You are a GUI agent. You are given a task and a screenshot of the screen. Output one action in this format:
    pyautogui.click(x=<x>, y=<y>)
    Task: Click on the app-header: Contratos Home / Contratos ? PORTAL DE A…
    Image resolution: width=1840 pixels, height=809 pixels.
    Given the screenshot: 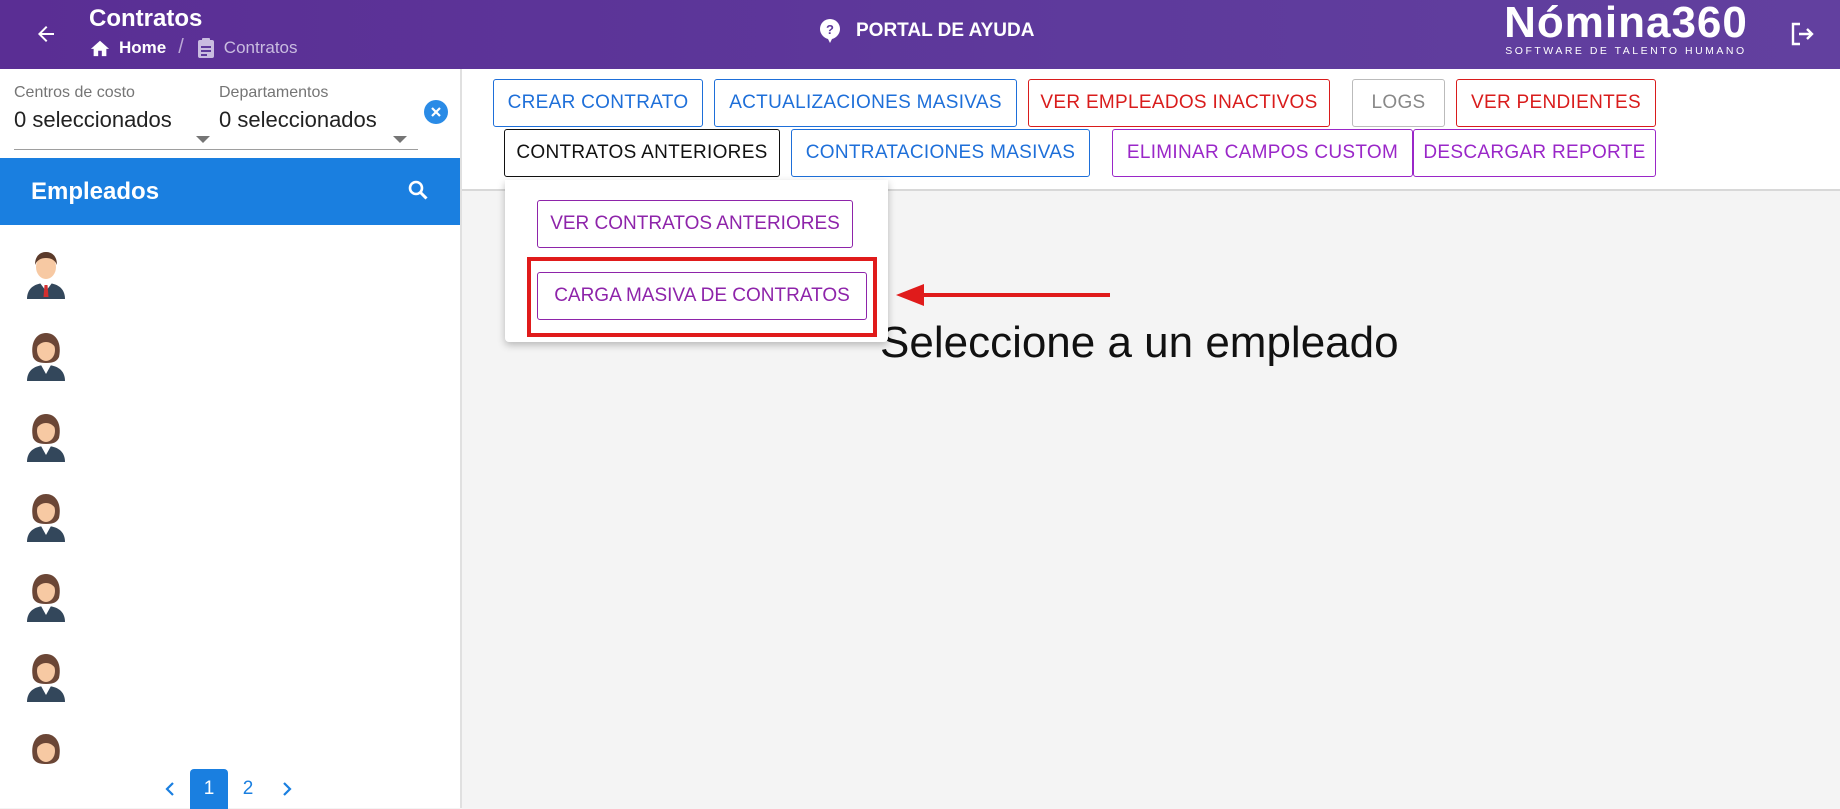 What is the action you would take?
    pyautogui.click(x=920, y=34)
    